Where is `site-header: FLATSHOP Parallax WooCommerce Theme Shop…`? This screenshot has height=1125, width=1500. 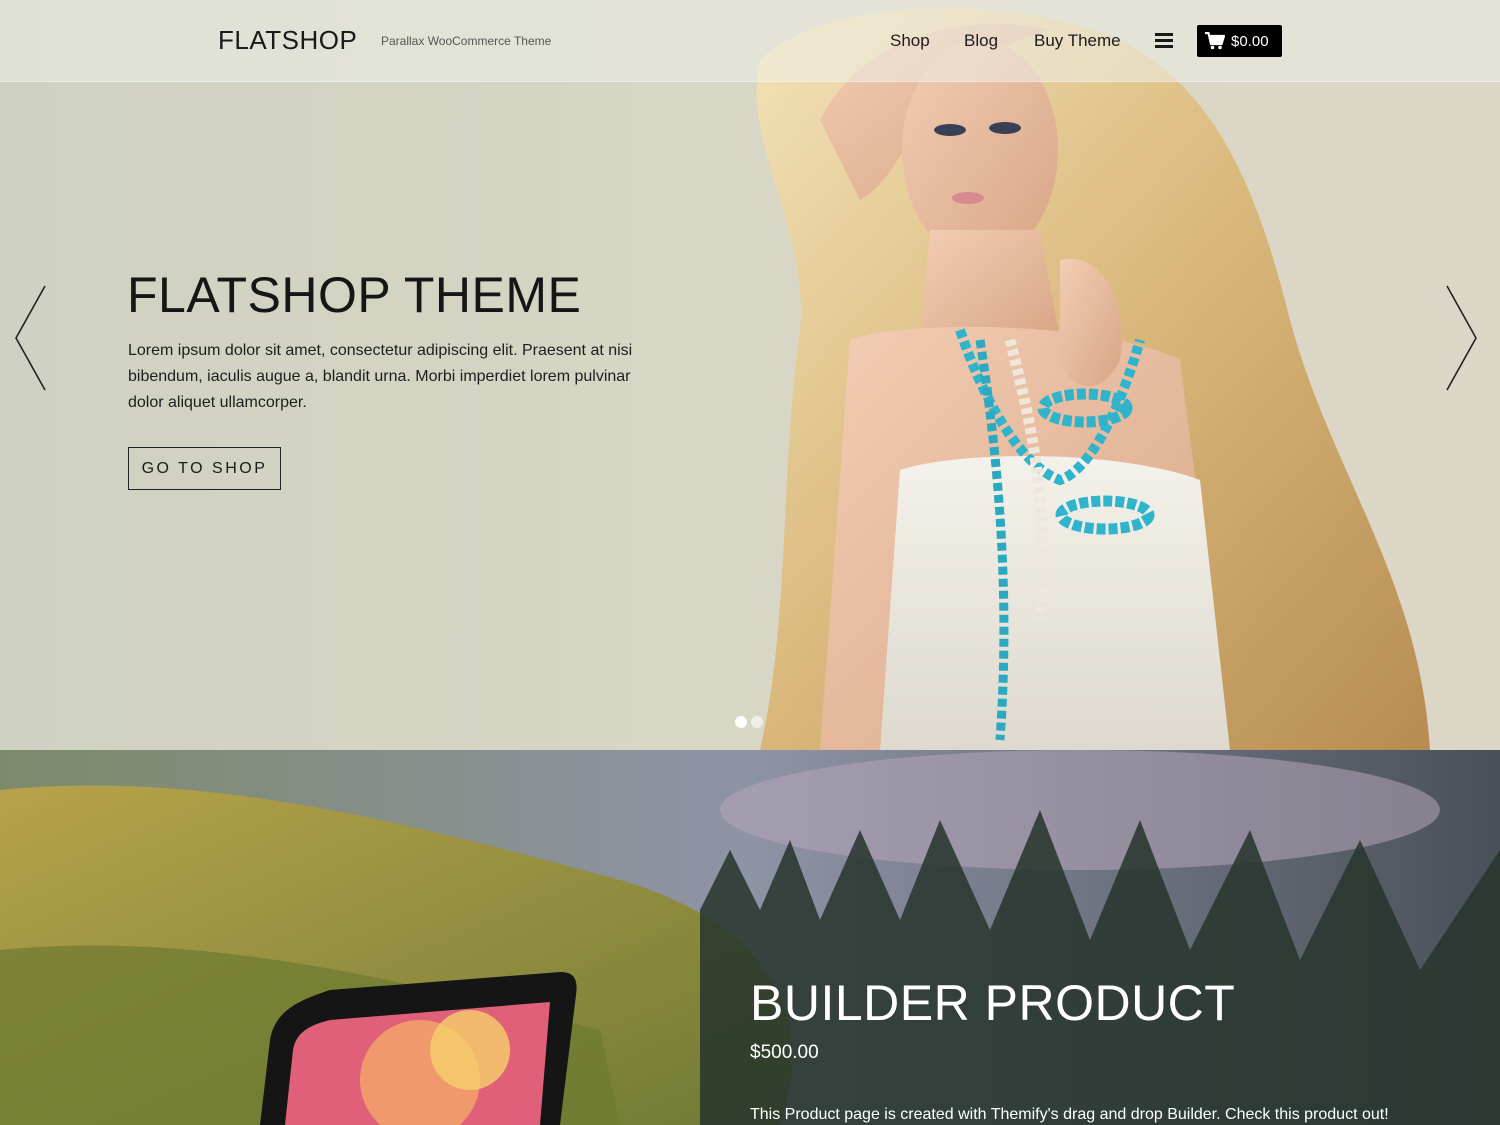
site-header: FLATSHOP Parallax WooCommerce Theme Shop… is located at coordinates (750, 41).